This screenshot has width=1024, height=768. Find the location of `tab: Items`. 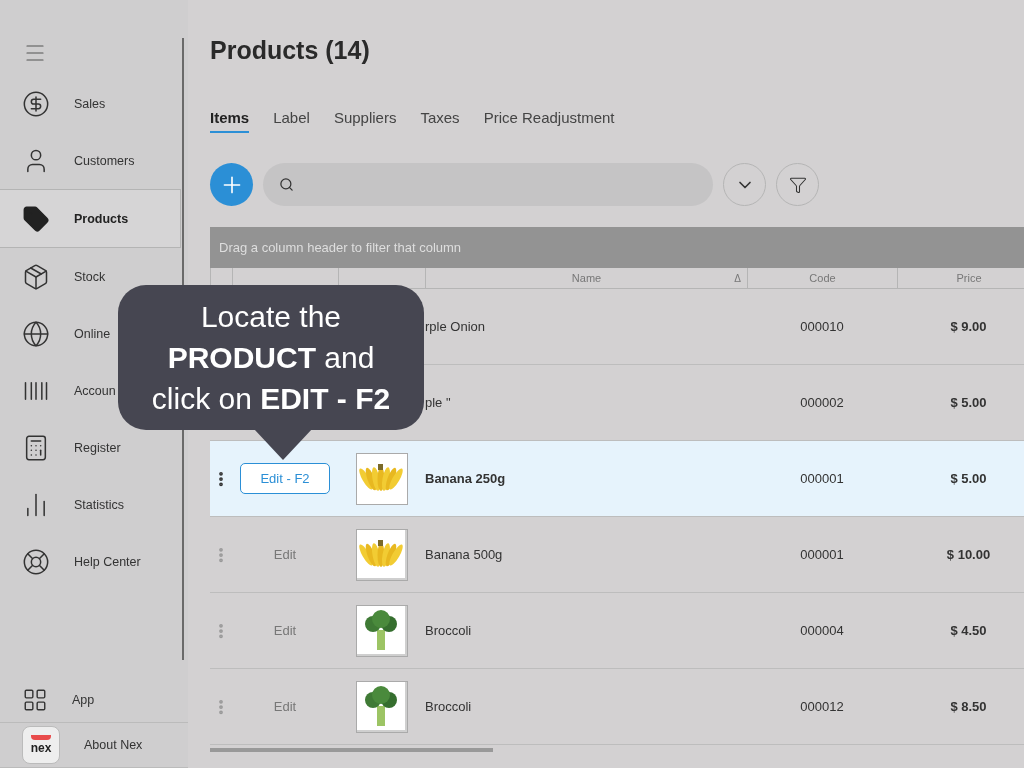

tab: Items is located at coordinates (230, 121).